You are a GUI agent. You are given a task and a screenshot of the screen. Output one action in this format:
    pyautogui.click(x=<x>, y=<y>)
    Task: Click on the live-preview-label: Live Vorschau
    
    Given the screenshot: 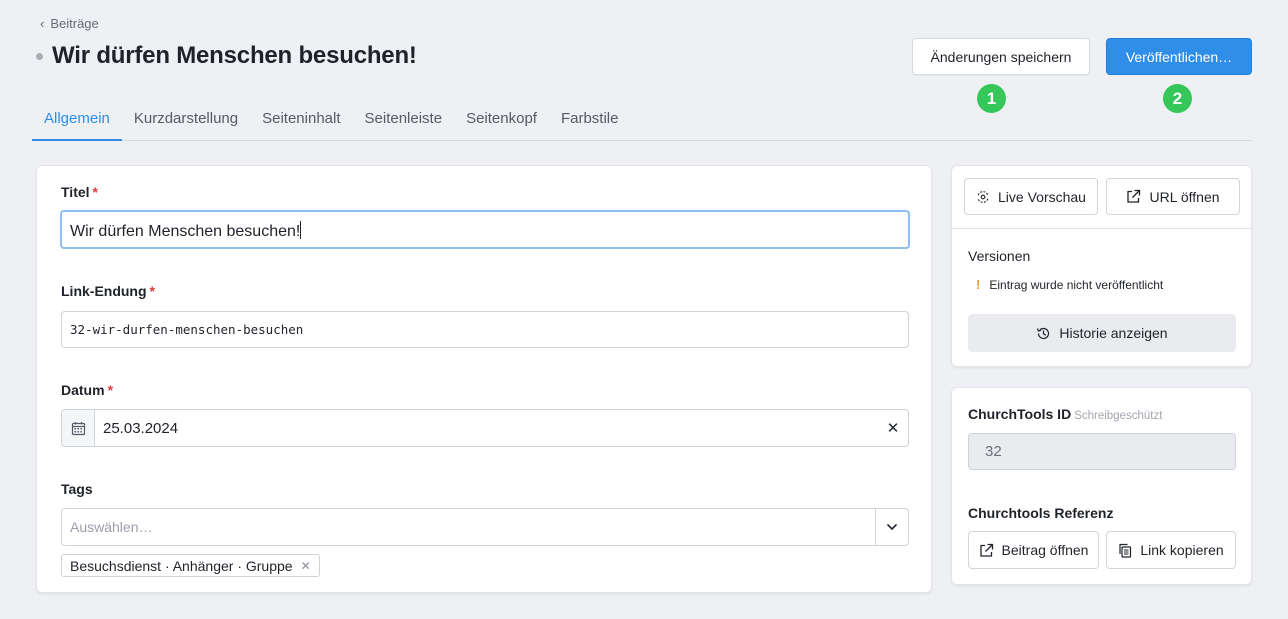 What is the action you would take?
    pyautogui.click(x=1042, y=196)
    